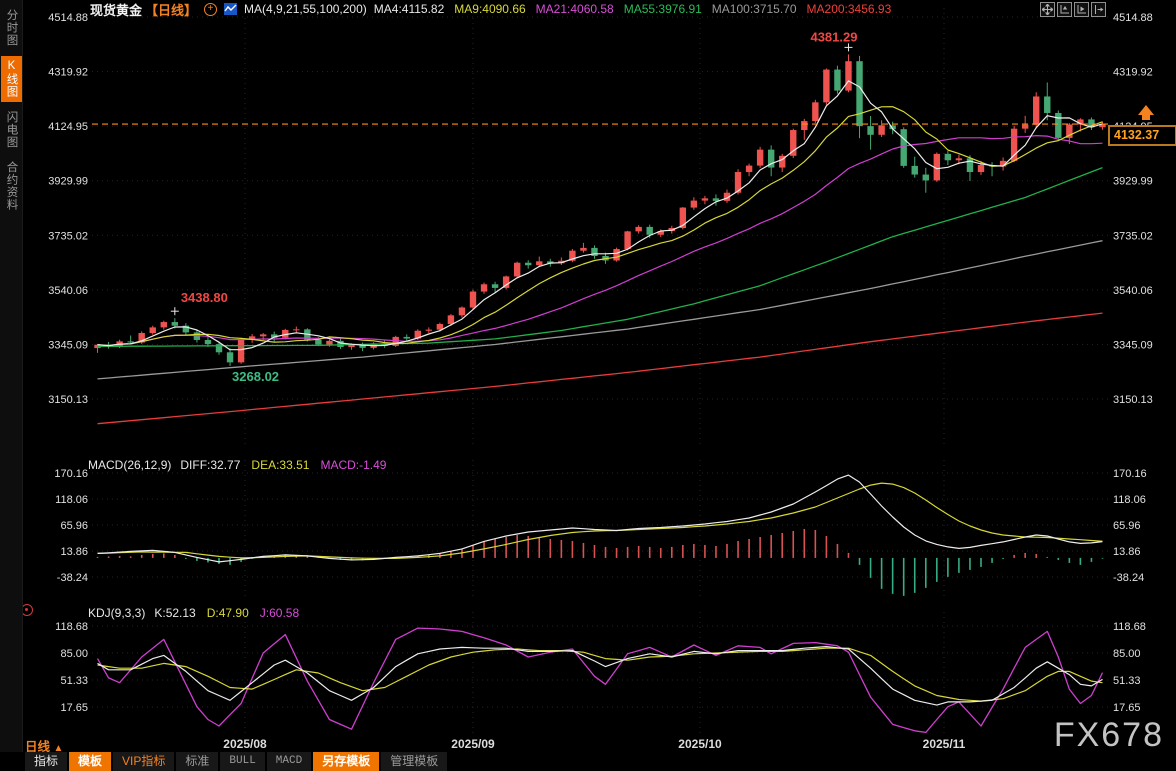  I want to click on kdj-axis-label-right: 85.00, so click(1127, 654).